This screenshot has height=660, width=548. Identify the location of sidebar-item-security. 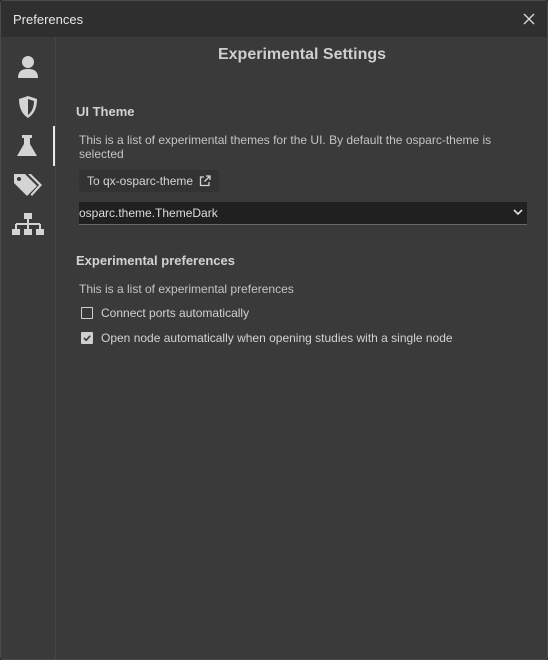
(28, 107).